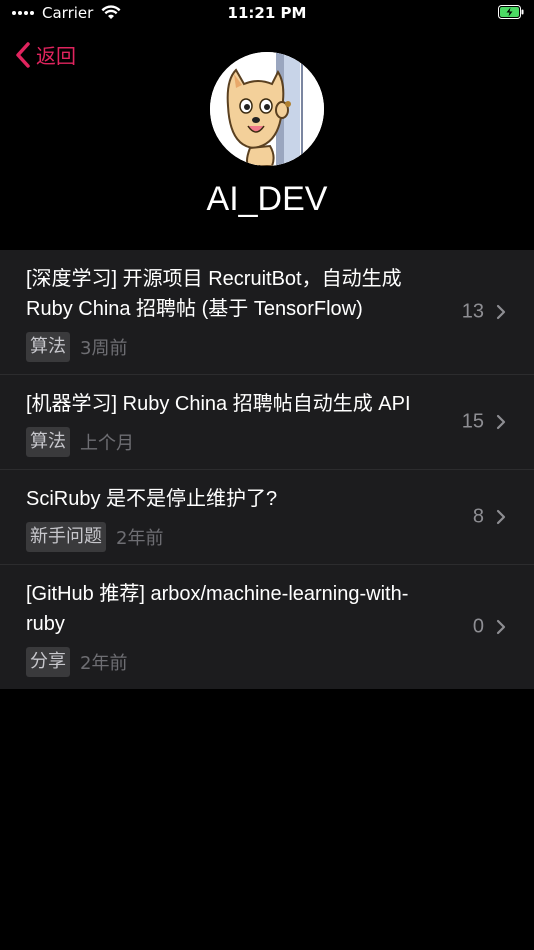  Describe the element at coordinates (267, 422) in the screenshot. I see `list-item: [机器学习] Ruby China 招聘帖自动生成 API 算法 上个月 15` at that location.